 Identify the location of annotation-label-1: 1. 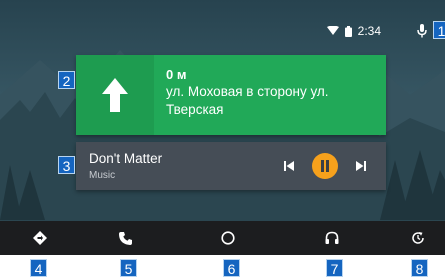
(439, 30).